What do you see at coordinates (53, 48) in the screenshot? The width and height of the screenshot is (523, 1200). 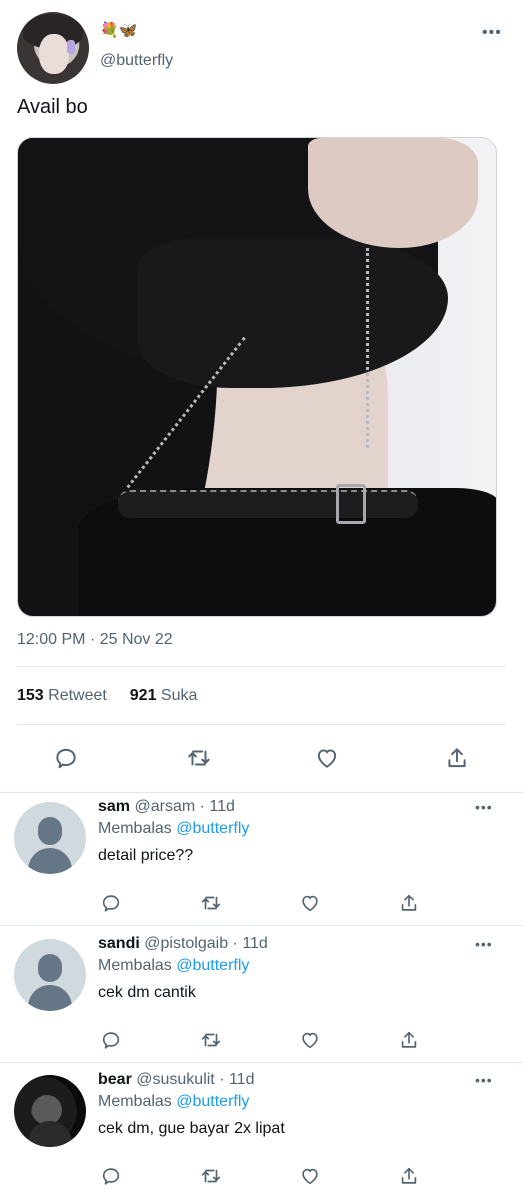 I see `author-avatar` at bounding box center [53, 48].